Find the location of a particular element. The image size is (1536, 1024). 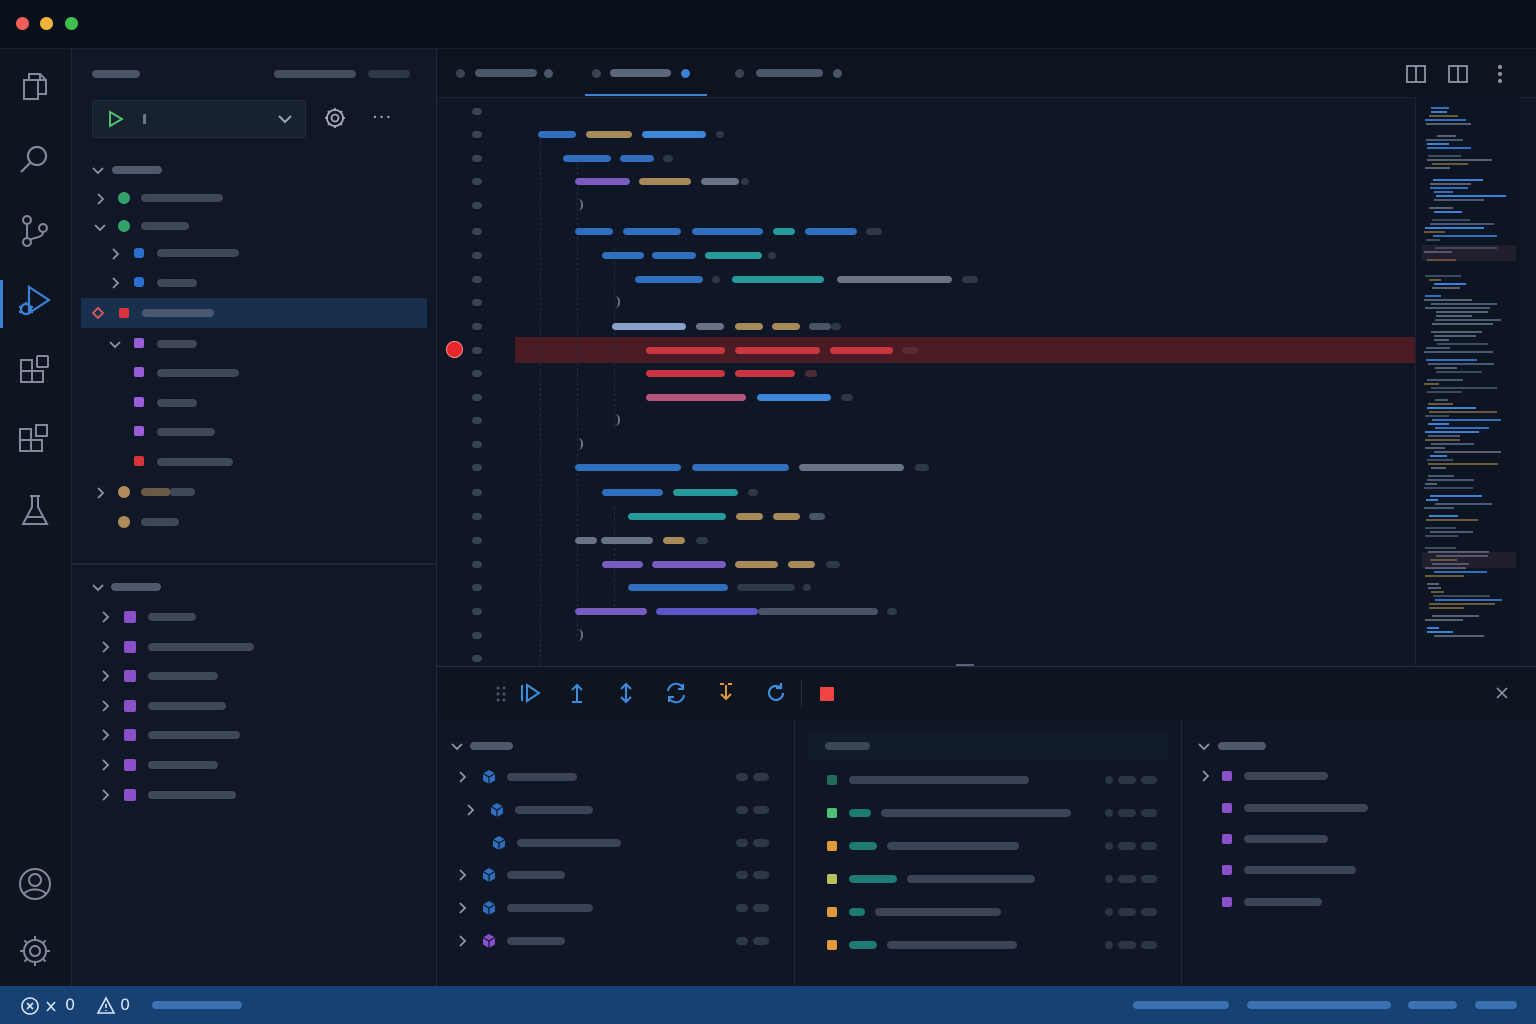

remote-icon is located at coordinates (35, 441).